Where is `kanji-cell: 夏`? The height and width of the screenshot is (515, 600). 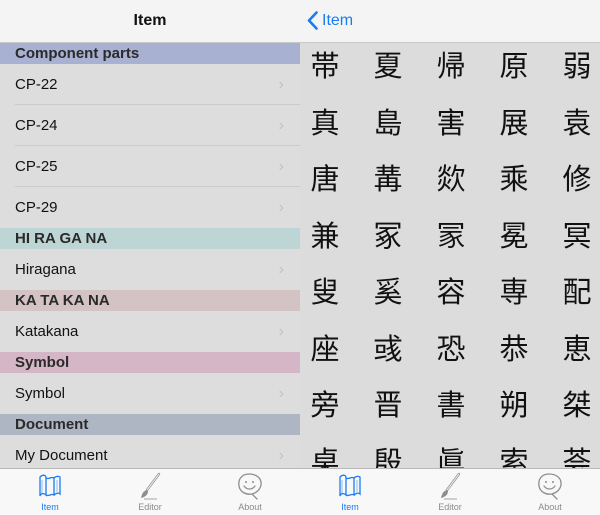 kanji-cell: 夏 is located at coordinates (388, 66).